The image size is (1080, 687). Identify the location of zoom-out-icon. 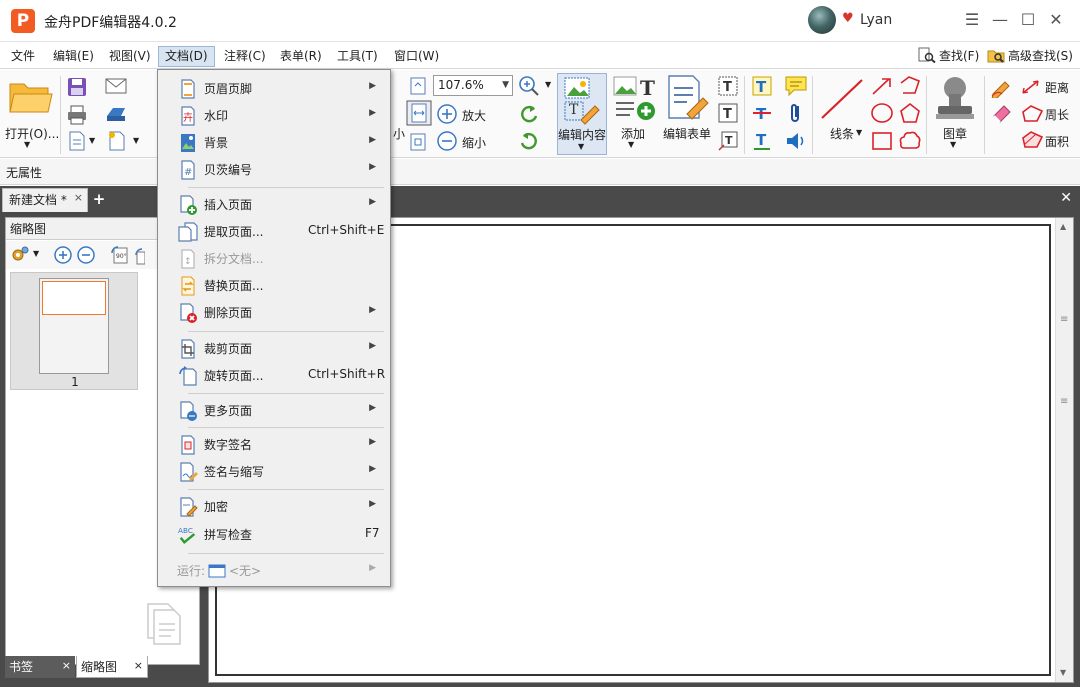
(447, 141).